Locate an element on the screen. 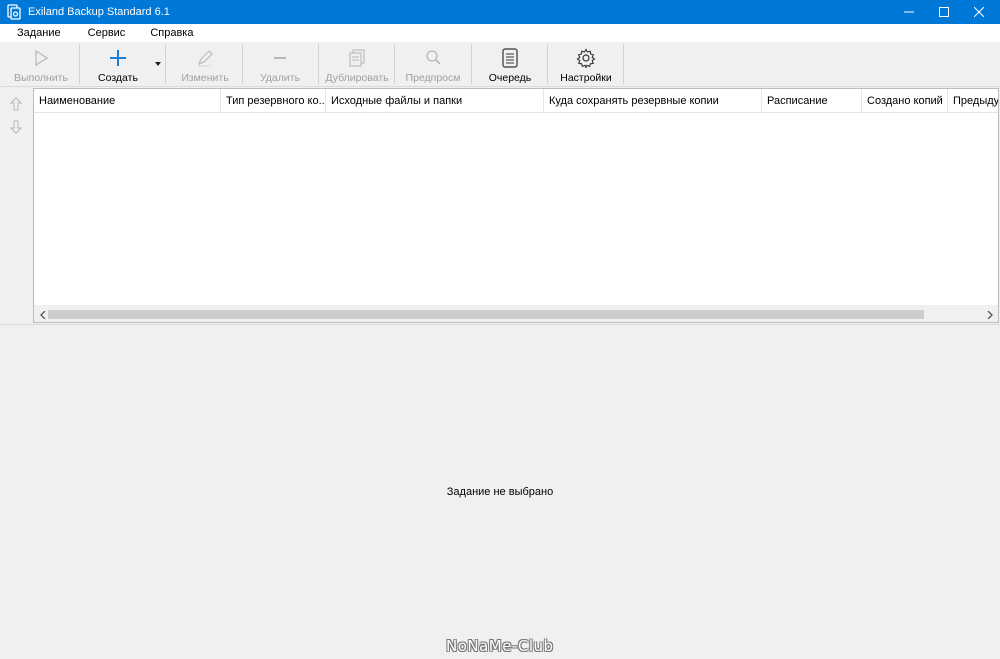  scrollbar-thumb is located at coordinates (486, 314).